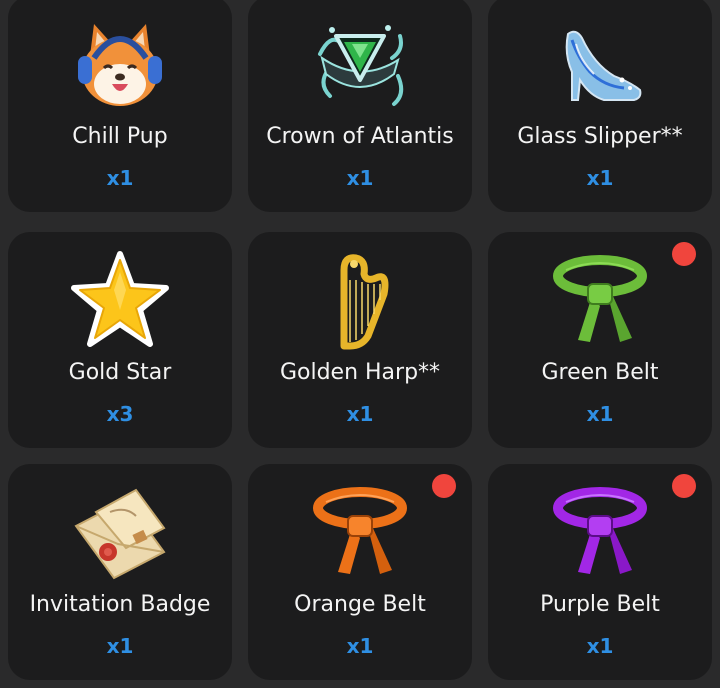 This screenshot has height=688, width=720. I want to click on chill-pup-icon, so click(120, 64).